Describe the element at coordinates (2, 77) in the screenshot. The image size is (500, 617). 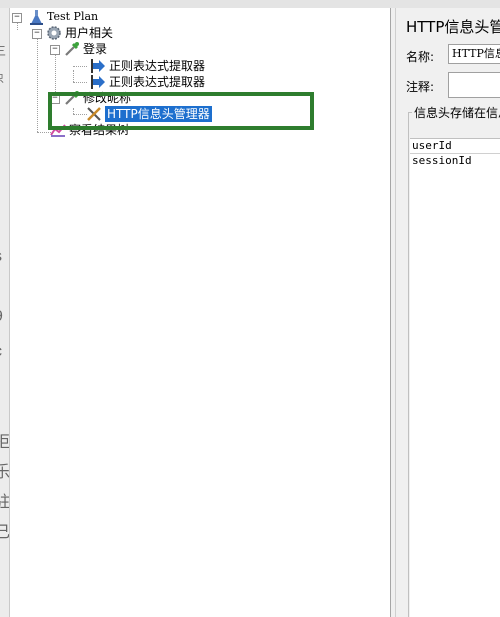
I see `edge-fragment: 只` at that location.